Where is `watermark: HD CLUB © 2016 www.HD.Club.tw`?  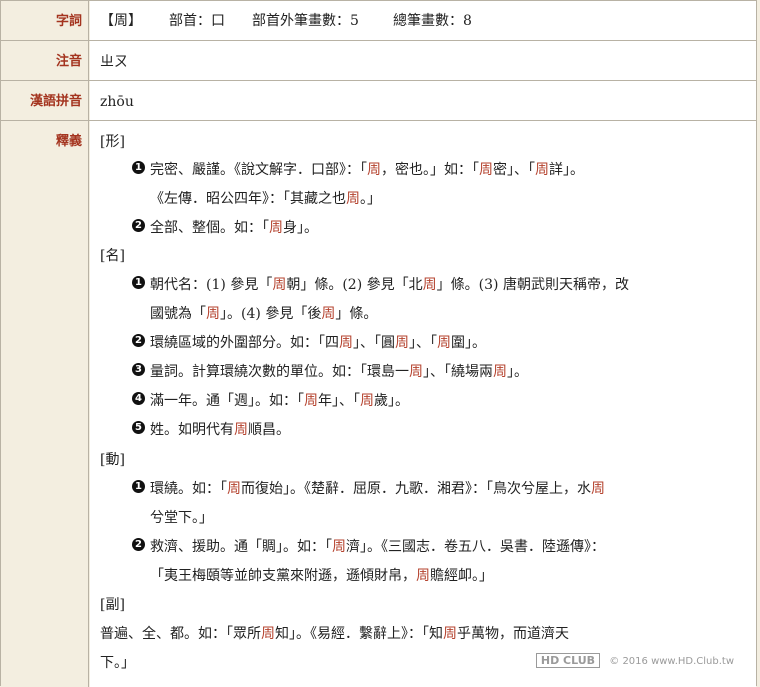 watermark: HD CLUB © 2016 www.HD.Club.tw is located at coordinates (634, 660).